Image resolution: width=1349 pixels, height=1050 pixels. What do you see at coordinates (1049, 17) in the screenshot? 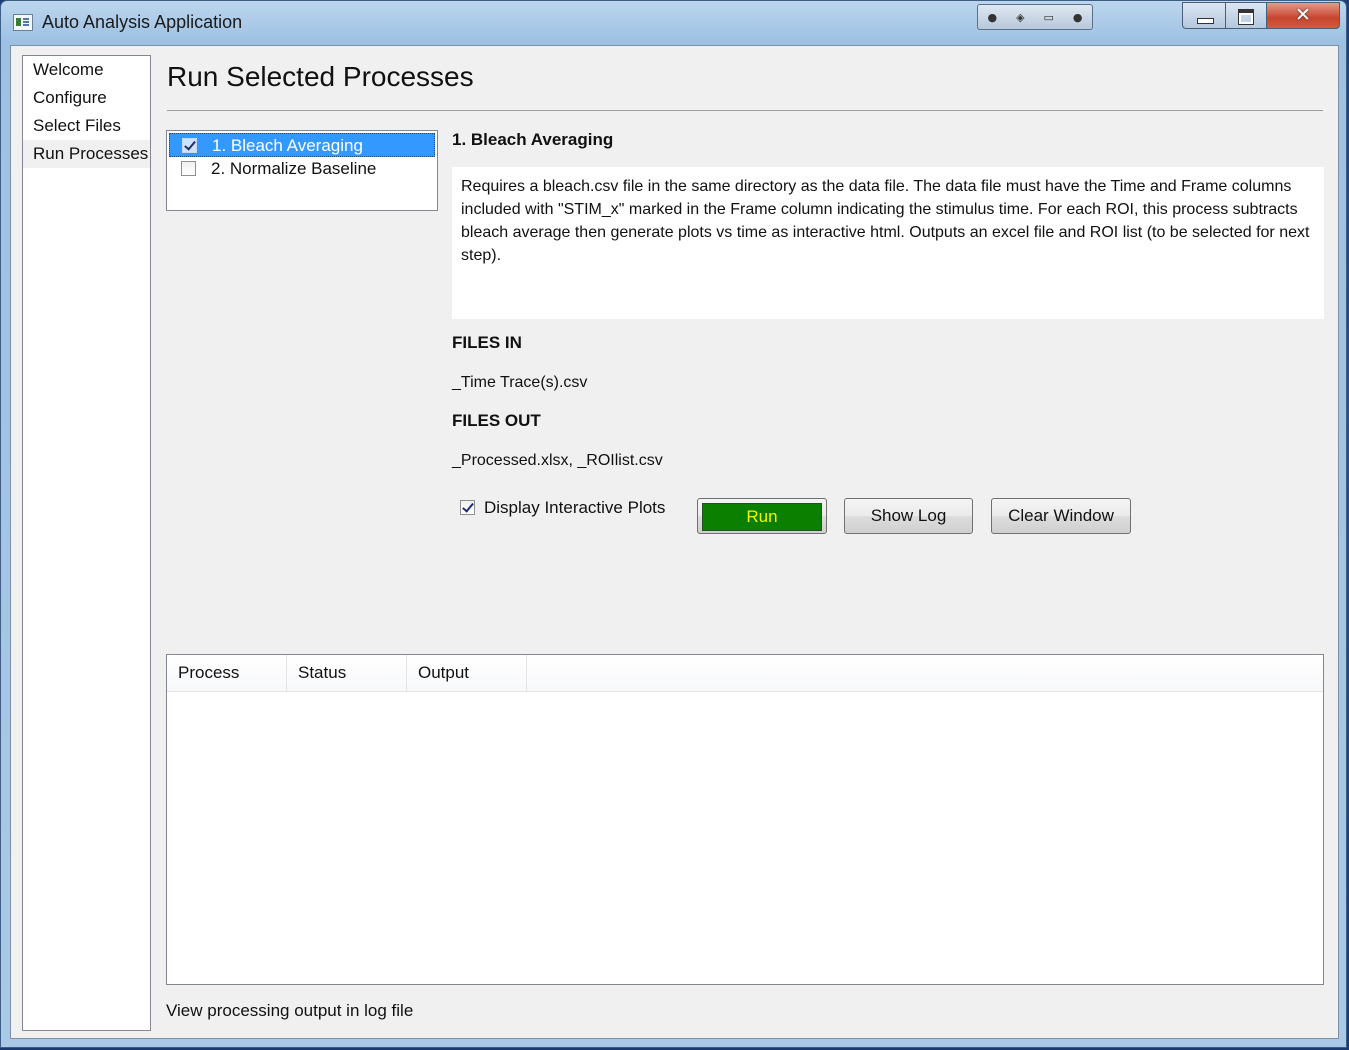
I see `rollup-icon: ▭` at bounding box center [1049, 17].